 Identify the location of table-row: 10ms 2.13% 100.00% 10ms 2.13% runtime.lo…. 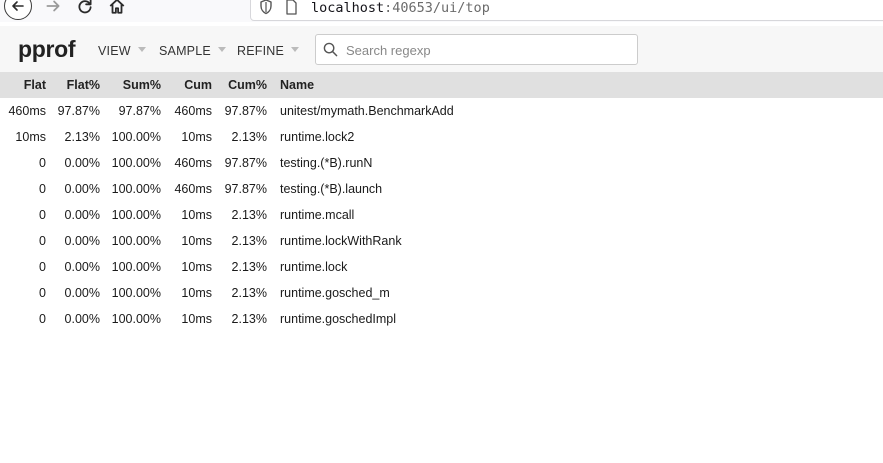
(441, 137).